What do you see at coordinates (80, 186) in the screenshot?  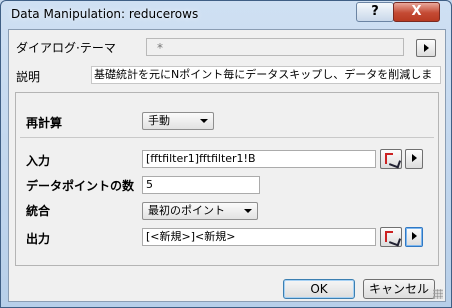 I see `data-points-label: データポイントの数` at bounding box center [80, 186].